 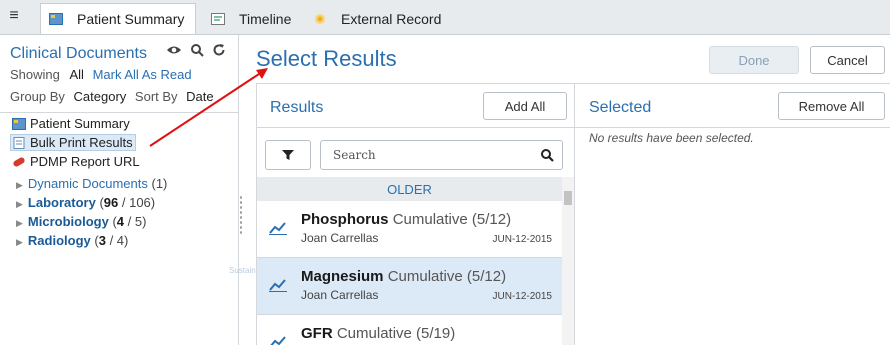 I want to click on older-header: OLDER, so click(x=409, y=189).